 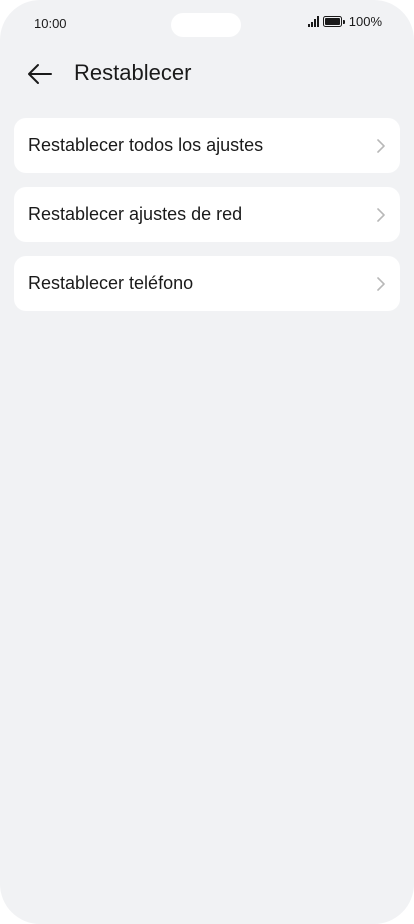 I want to click on back-button, so click(x=40, y=74).